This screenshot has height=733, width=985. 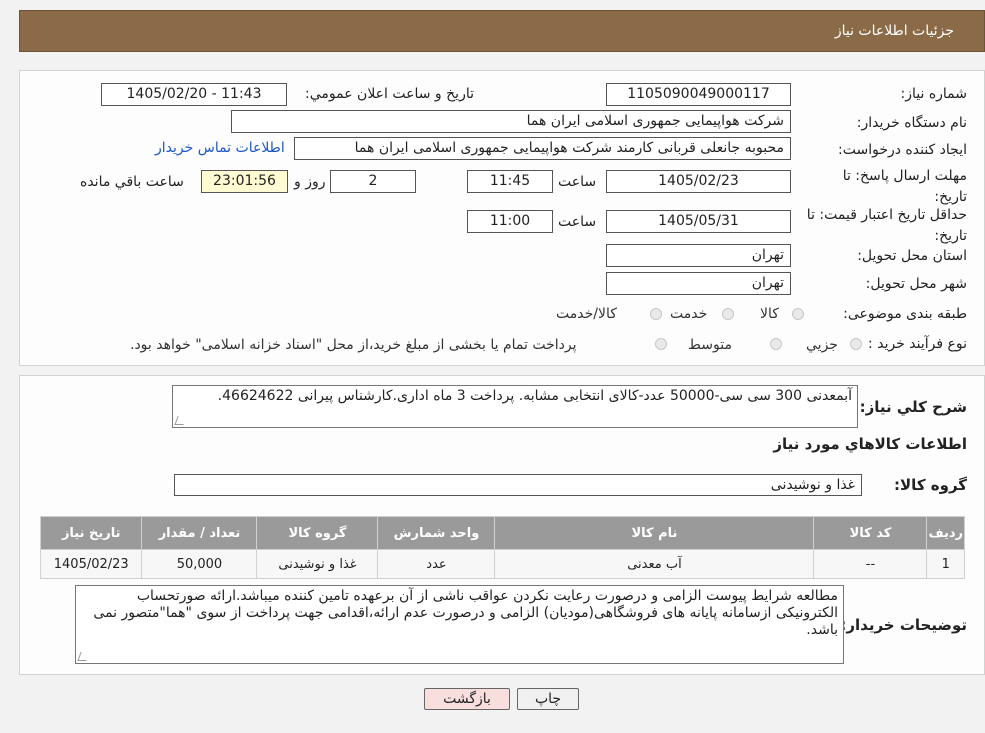 I want to click on remaining-label: ساعت باقي مانده, so click(x=132, y=182).